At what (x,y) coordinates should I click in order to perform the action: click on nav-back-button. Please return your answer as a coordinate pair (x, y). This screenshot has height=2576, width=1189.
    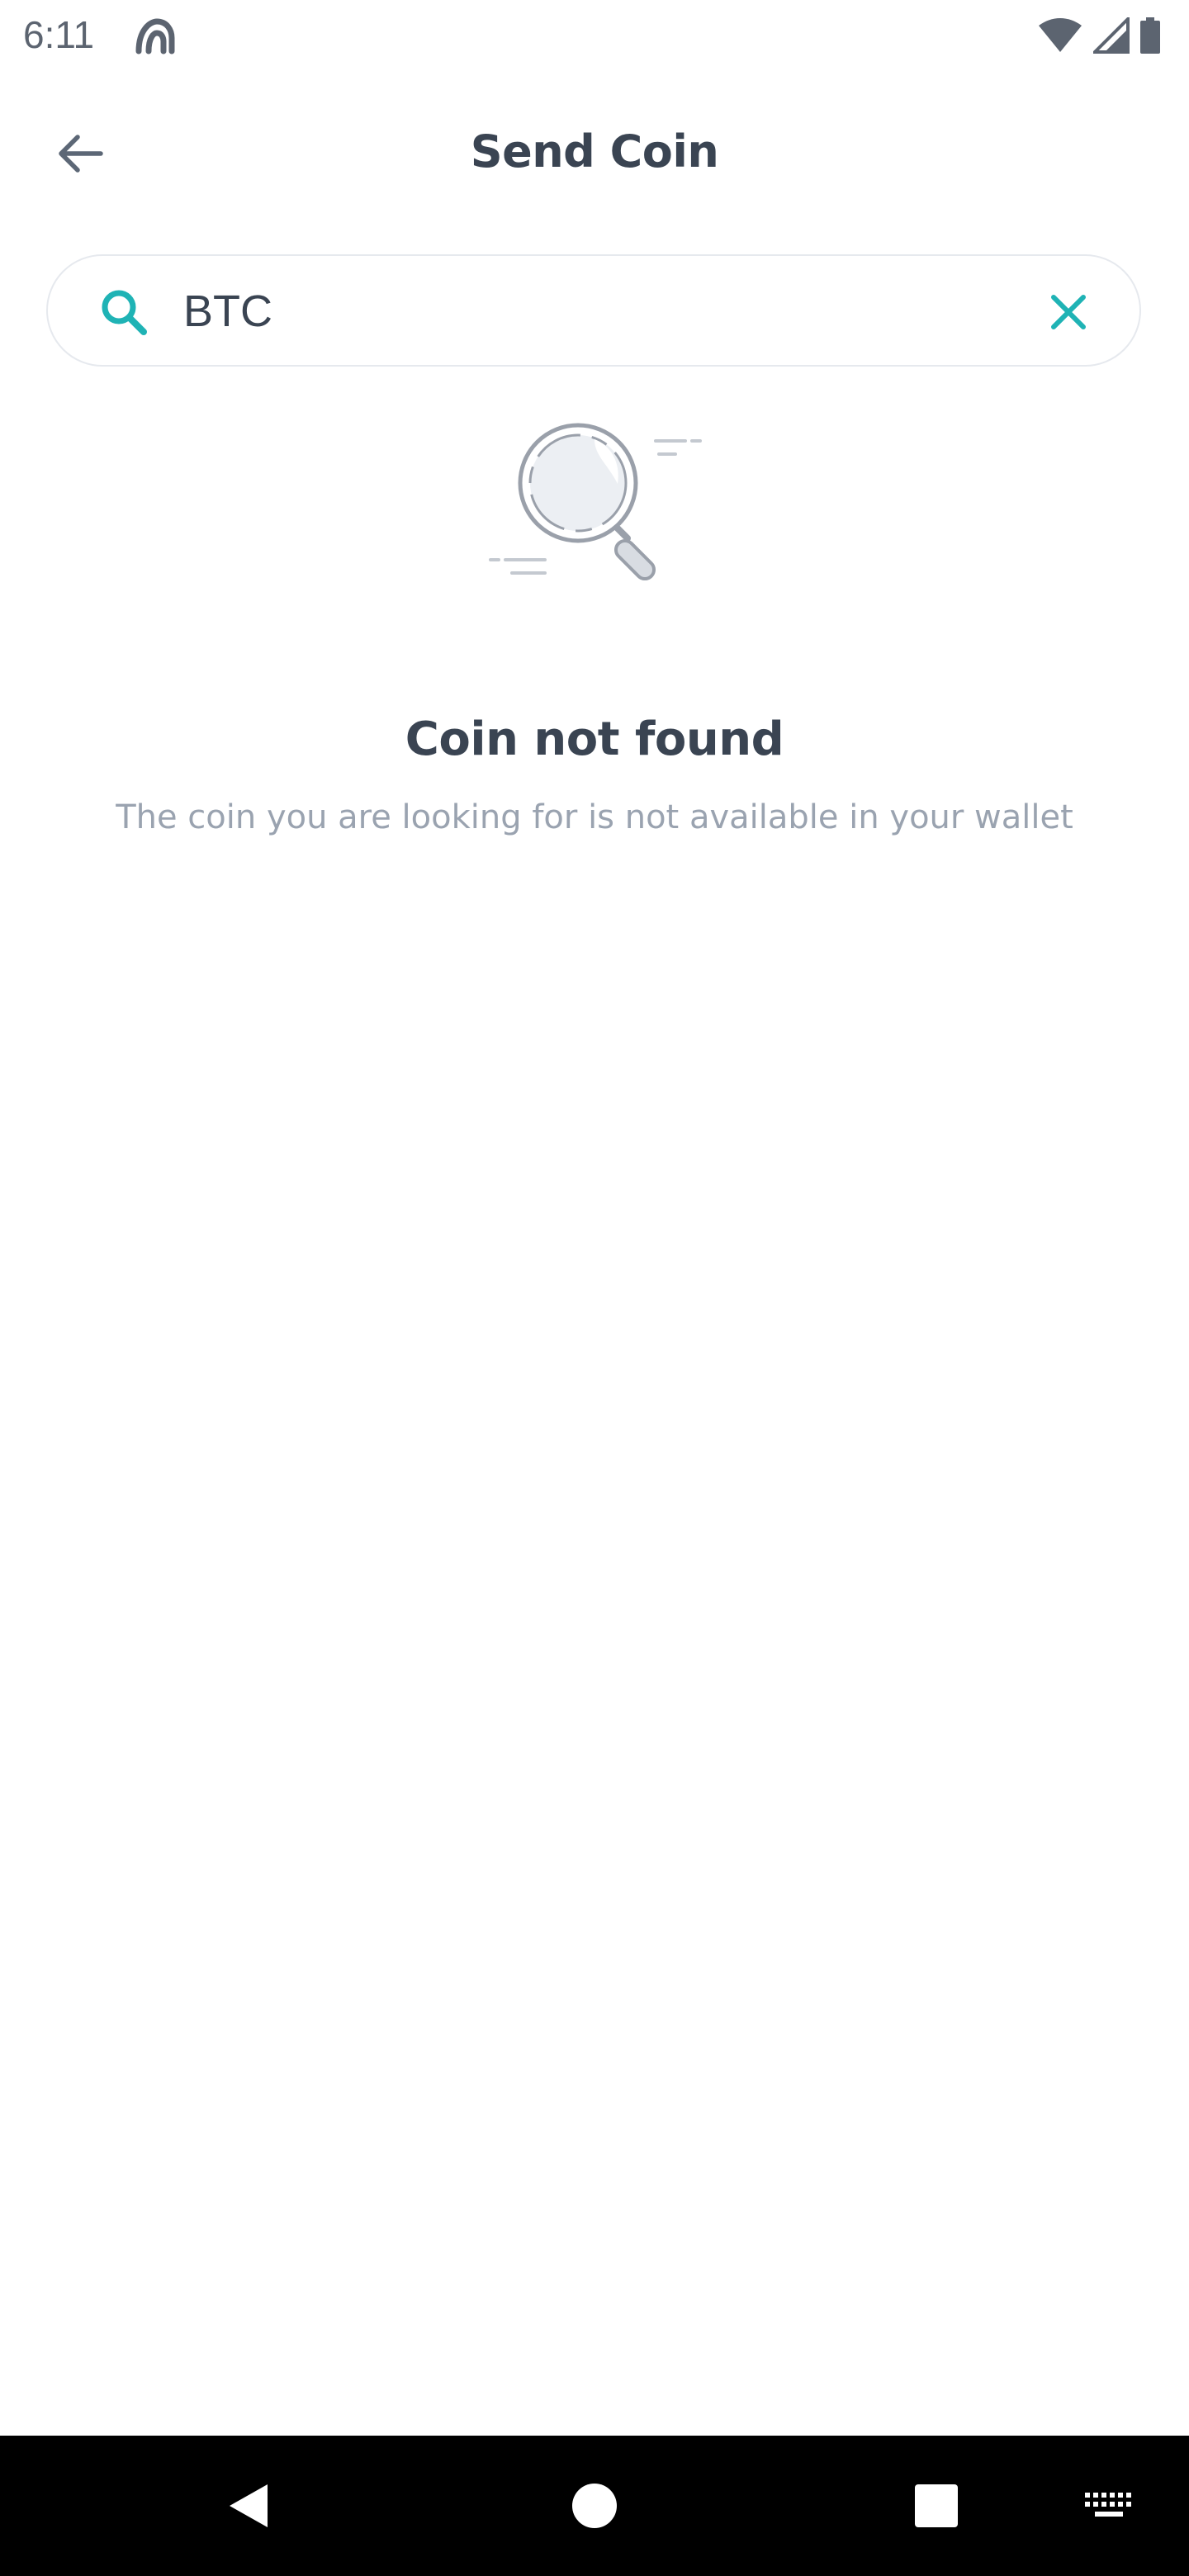
    Looking at the image, I should click on (249, 2506).